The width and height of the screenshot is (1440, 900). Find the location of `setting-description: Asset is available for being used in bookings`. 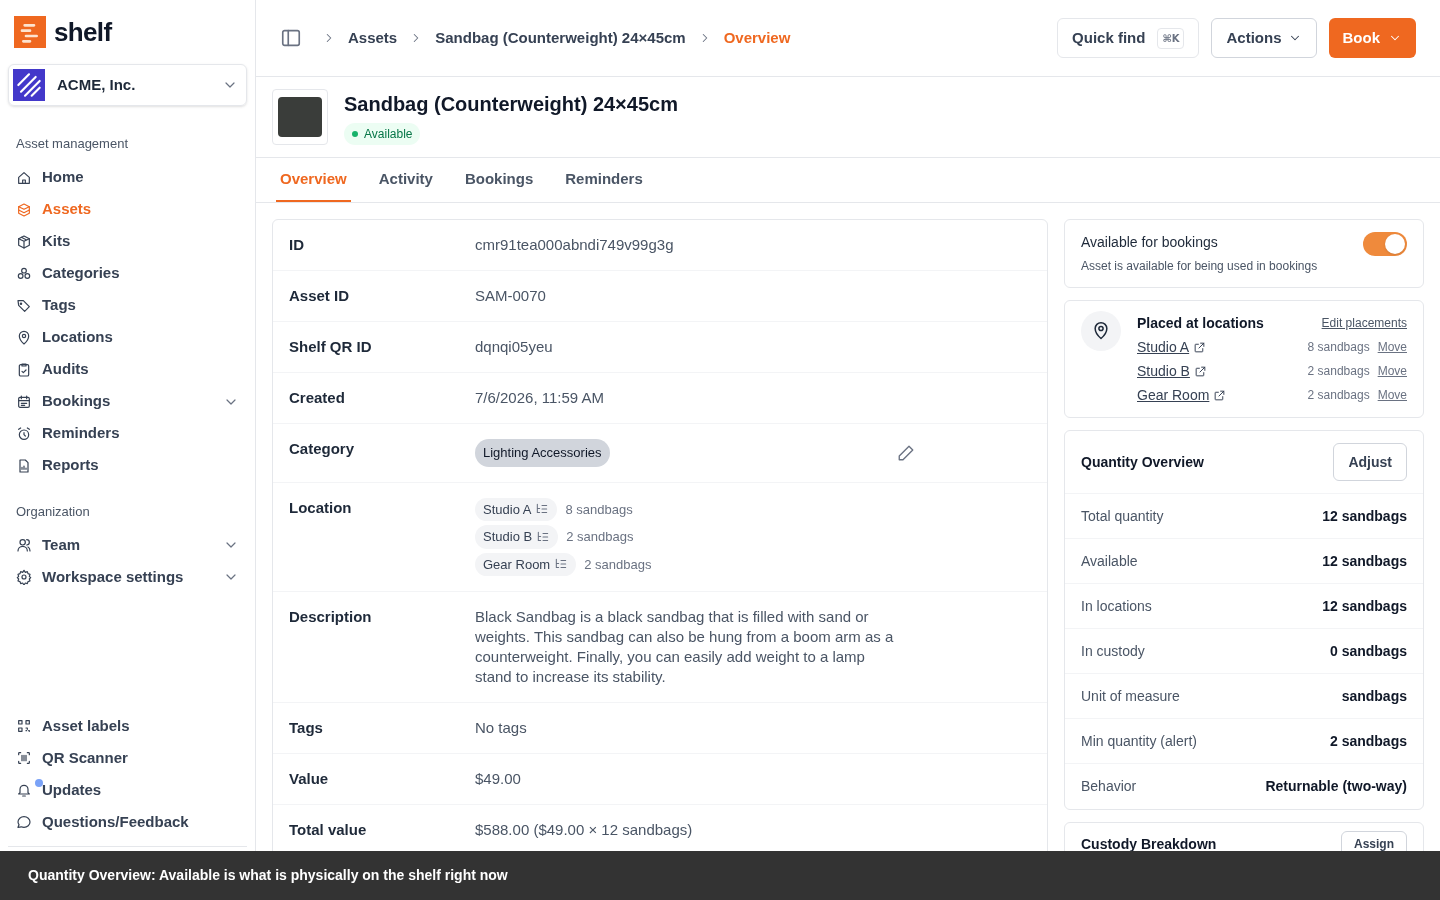

setting-description: Asset is available for being used in bookings is located at coordinates (1199, 266).